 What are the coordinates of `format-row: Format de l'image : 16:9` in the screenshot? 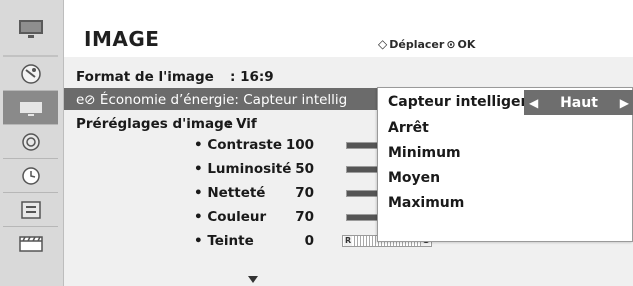 It's located at (348, 76).